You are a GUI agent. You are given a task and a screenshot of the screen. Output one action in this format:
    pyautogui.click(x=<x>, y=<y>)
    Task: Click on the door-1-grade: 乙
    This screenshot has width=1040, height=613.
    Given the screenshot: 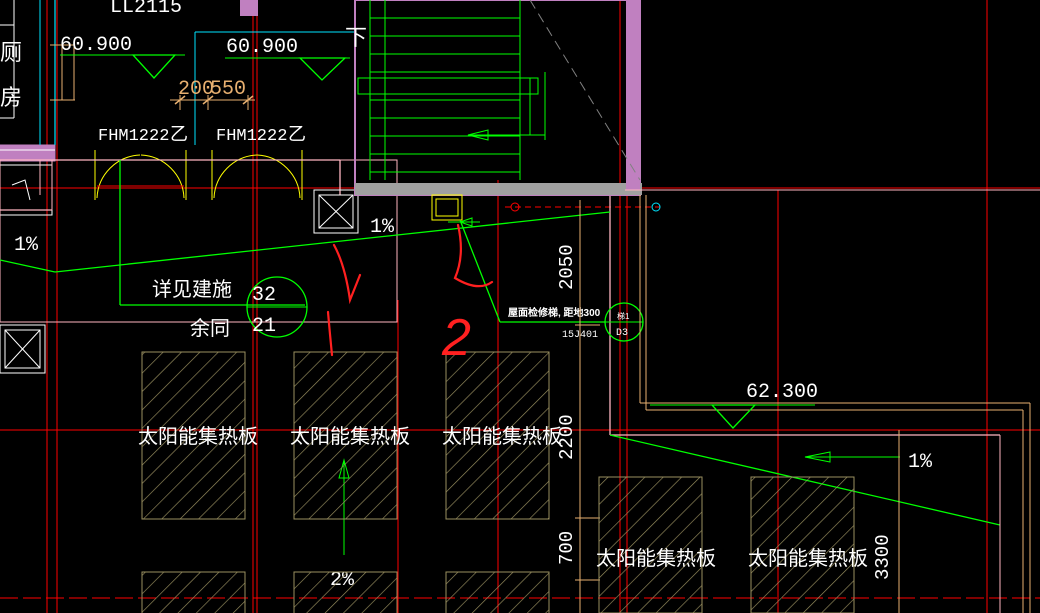 What is the action you would take?
    pyautogui.click(x=179, y=134)
    